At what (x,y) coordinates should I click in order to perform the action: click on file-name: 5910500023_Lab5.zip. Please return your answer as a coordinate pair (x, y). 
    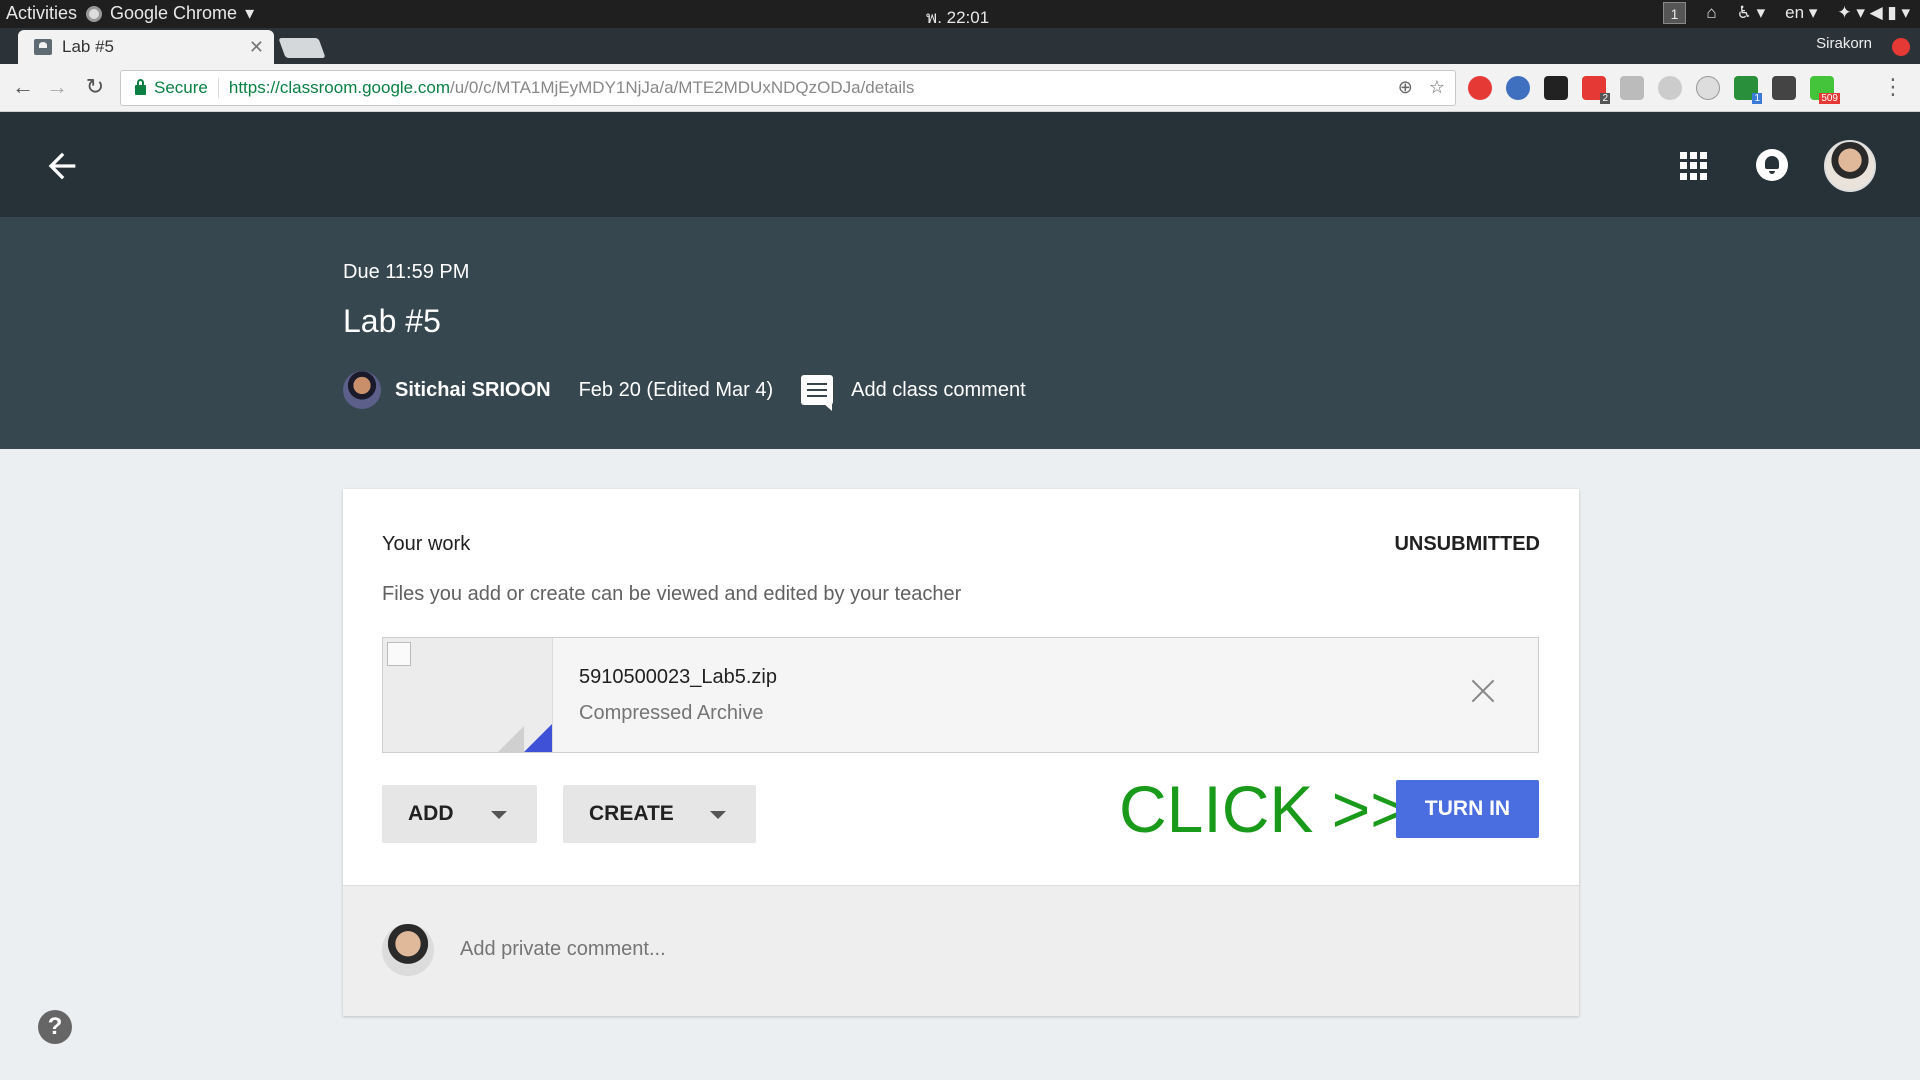
    Looking at the image, I should click on (678, 677).